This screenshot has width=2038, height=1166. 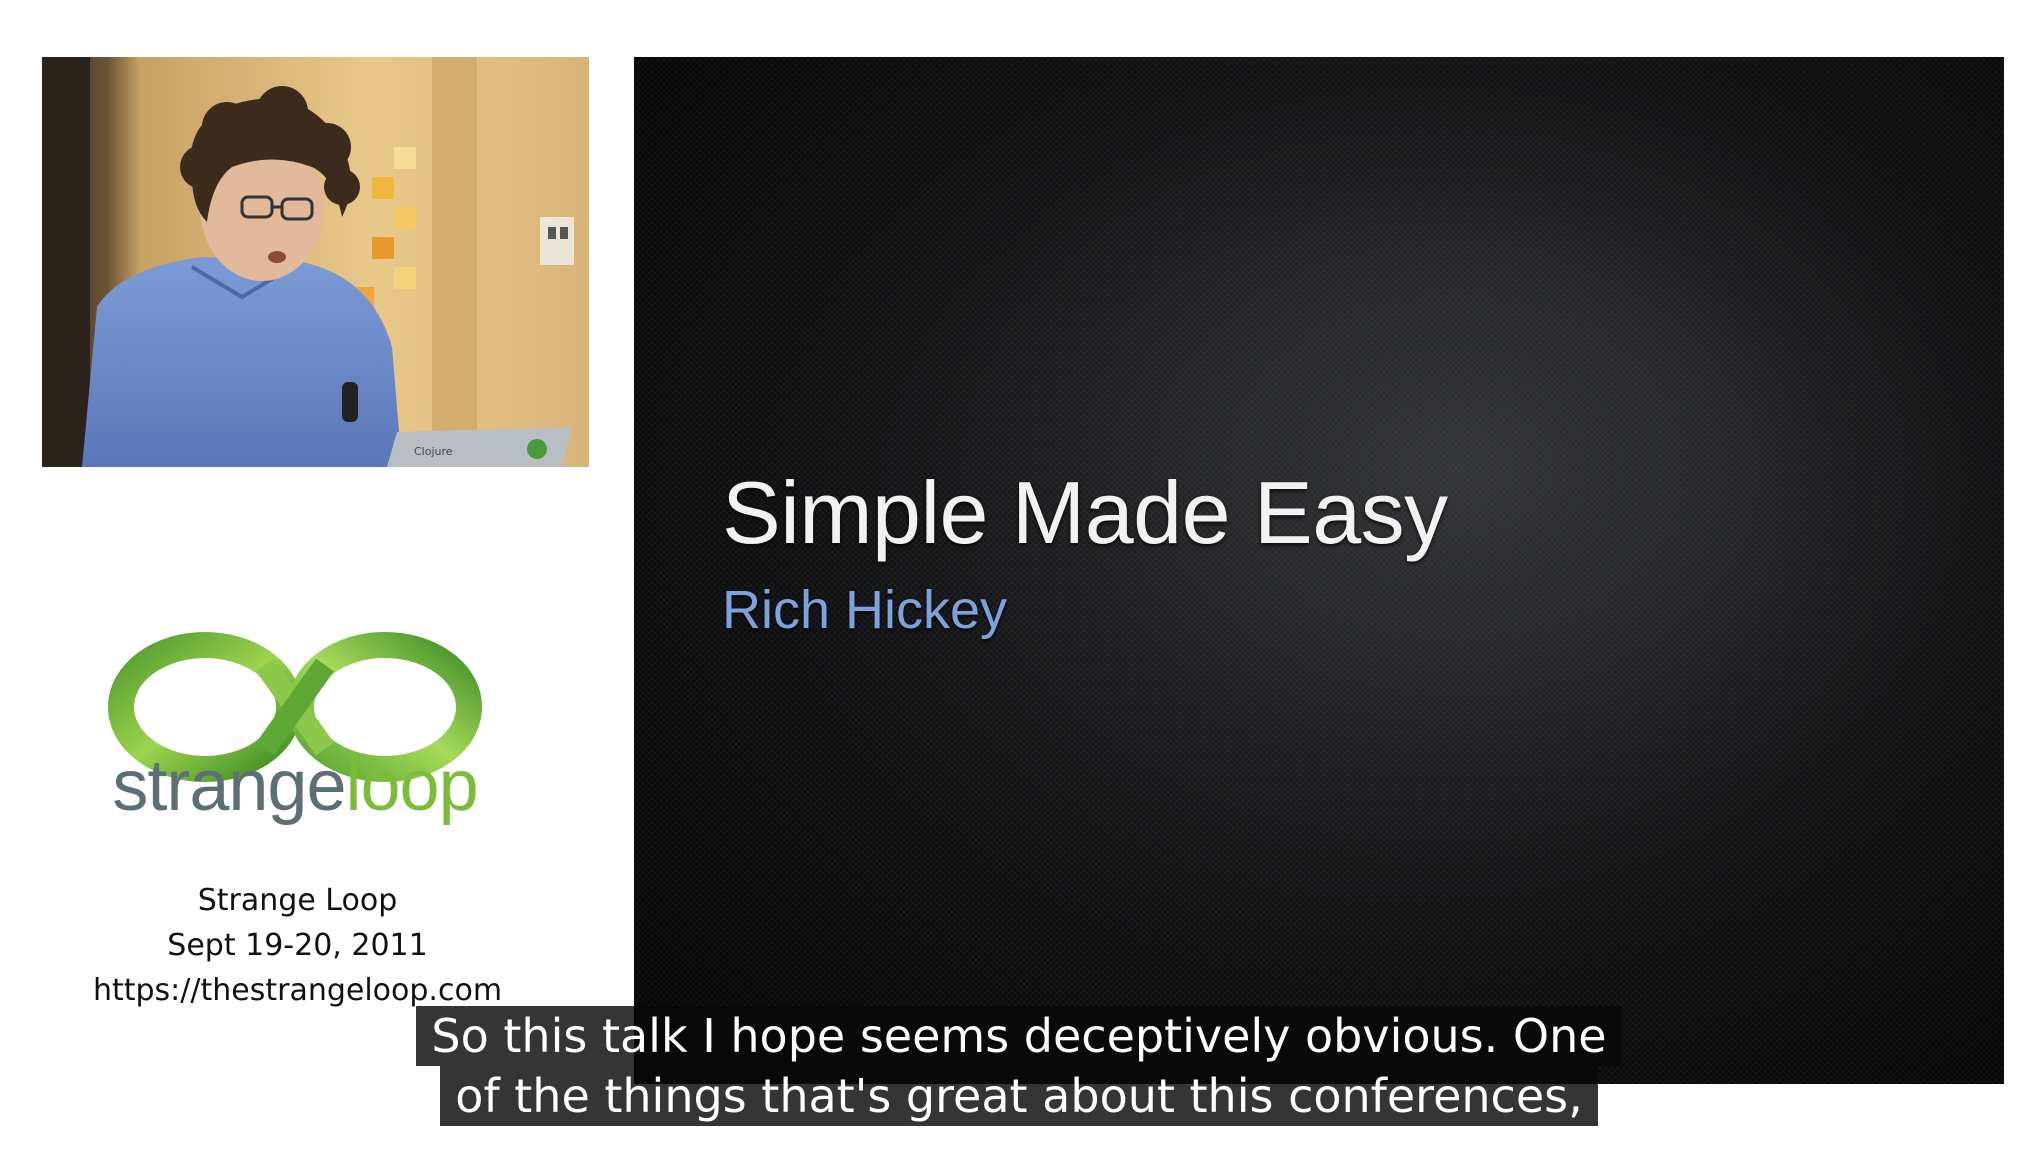 I want to click on speaker-video: Clojure, so click(x=315, y=262).